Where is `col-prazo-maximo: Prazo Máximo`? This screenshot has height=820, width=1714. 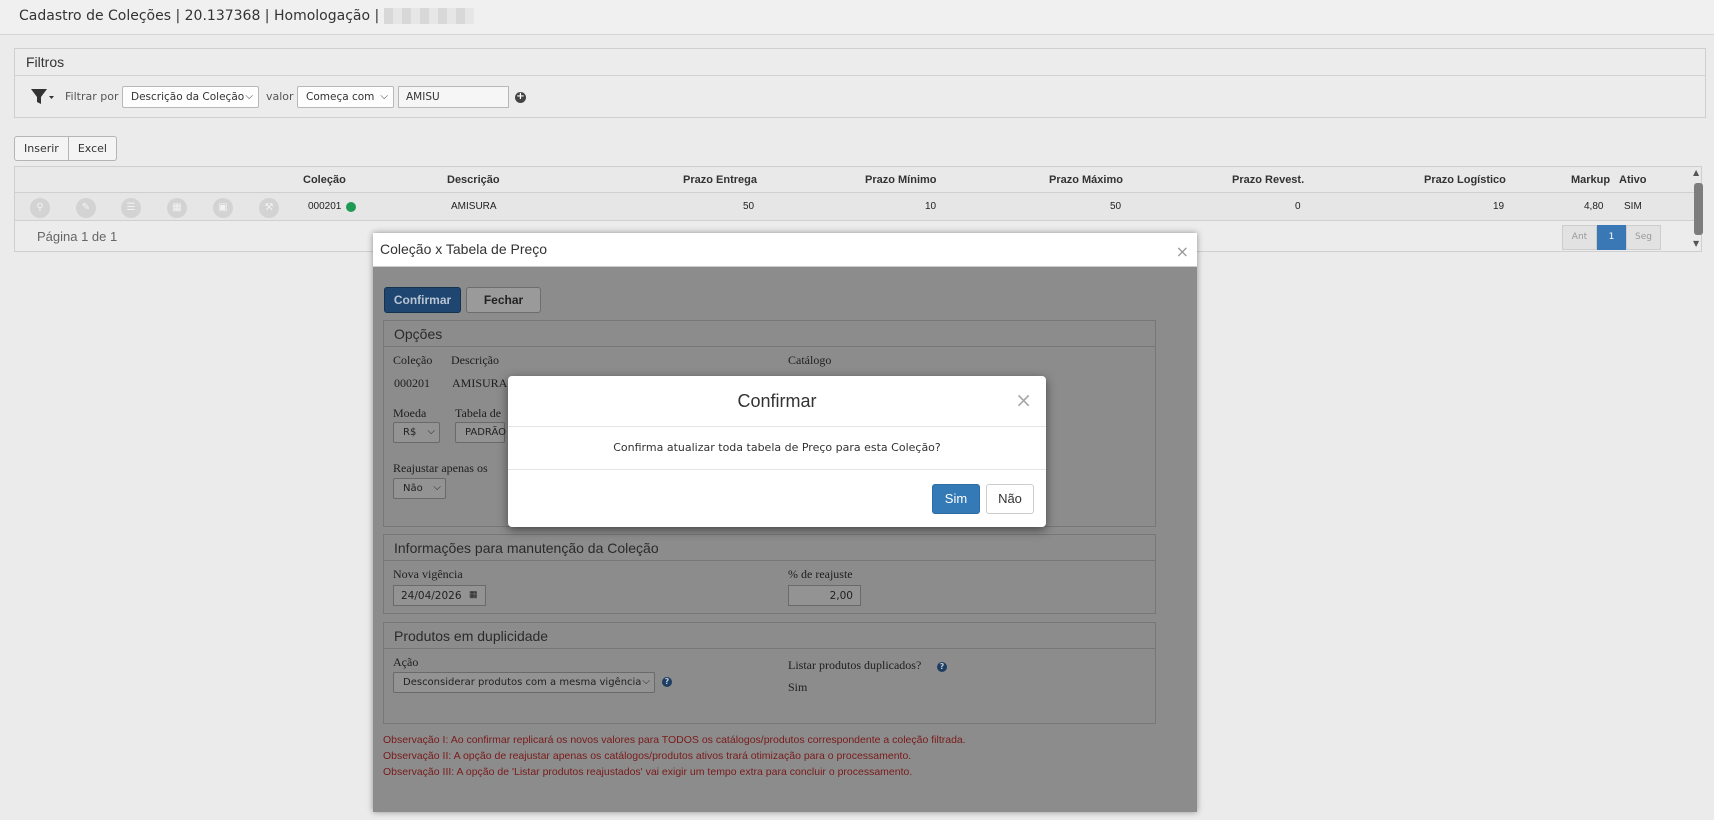 col-prazo-maximo: Prazo Máximo is located at coordinates (1086, 180).